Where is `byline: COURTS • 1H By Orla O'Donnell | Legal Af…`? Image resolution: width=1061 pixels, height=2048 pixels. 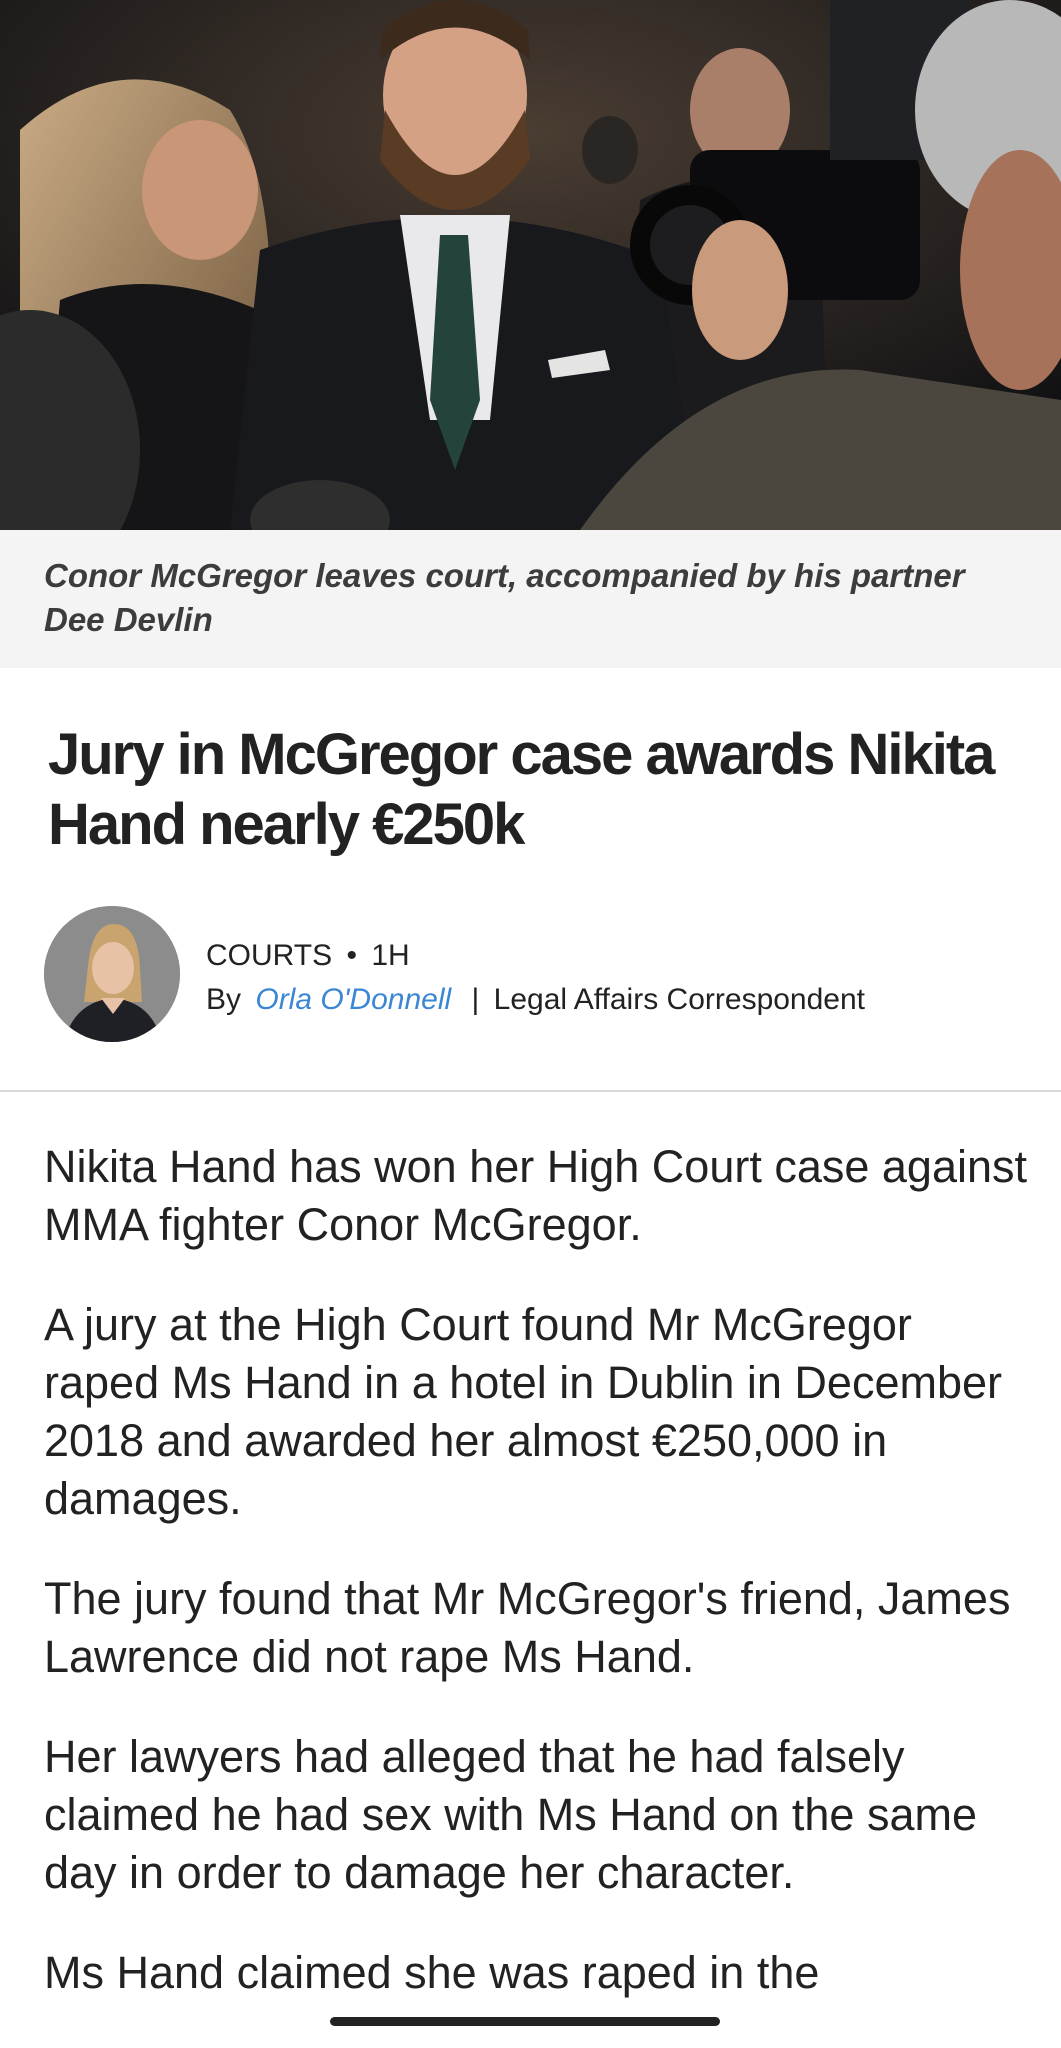
byline: COURTS • 1H By Orla O'Donnell | Legal Af… is located at coordinates (534, 974).